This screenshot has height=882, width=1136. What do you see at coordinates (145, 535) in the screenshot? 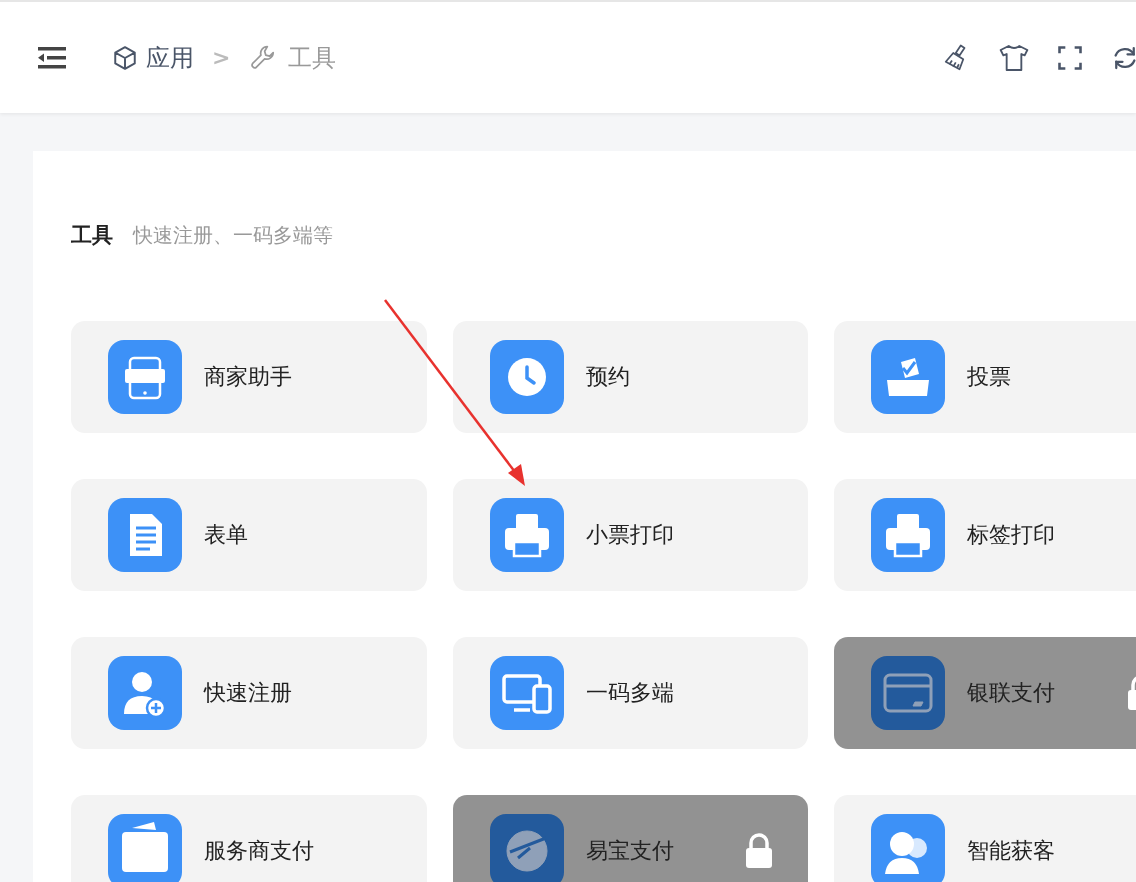
I see `document-icon` at bounding box center [145, 535].